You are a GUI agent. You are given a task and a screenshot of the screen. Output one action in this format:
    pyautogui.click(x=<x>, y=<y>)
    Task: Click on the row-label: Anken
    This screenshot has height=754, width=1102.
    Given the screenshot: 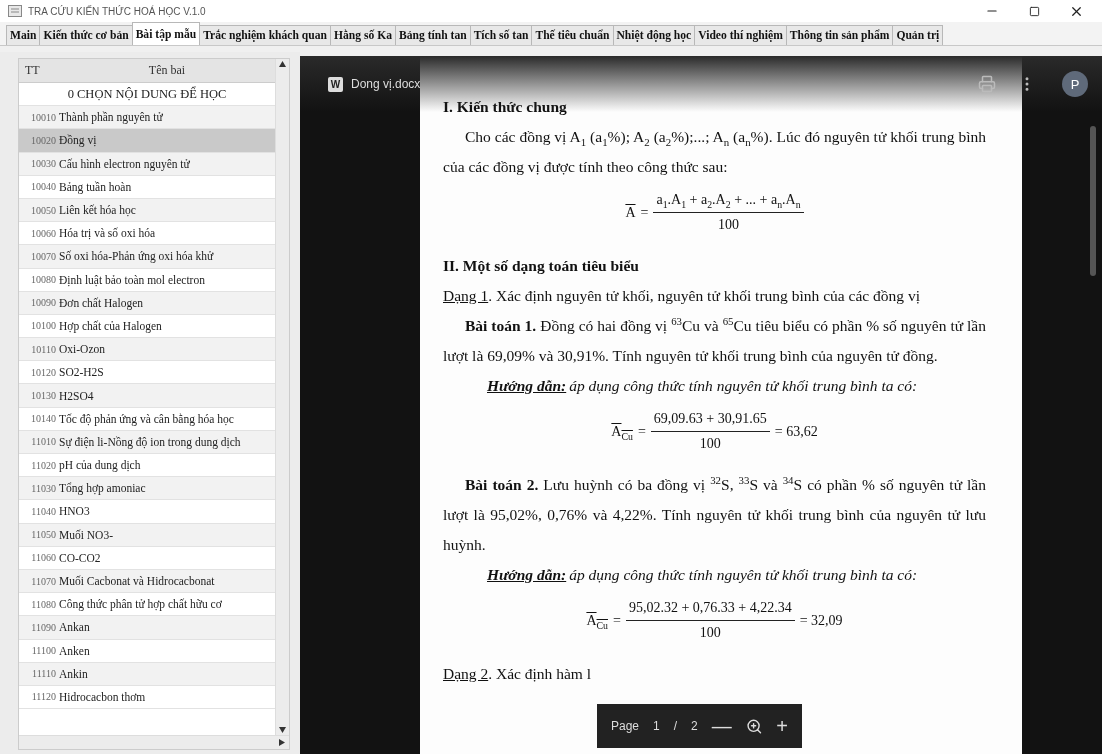 What is the action you would take?
    pyautogui.click(x=74, y=650)
    